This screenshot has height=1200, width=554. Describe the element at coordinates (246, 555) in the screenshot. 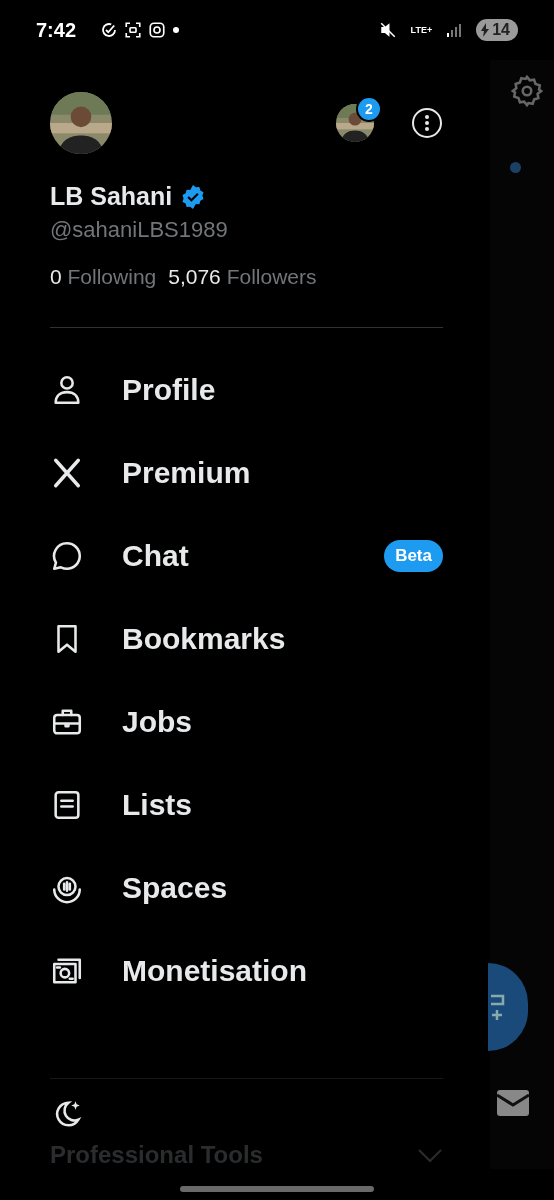

I see `menu-item: Chat Beta` at that location.